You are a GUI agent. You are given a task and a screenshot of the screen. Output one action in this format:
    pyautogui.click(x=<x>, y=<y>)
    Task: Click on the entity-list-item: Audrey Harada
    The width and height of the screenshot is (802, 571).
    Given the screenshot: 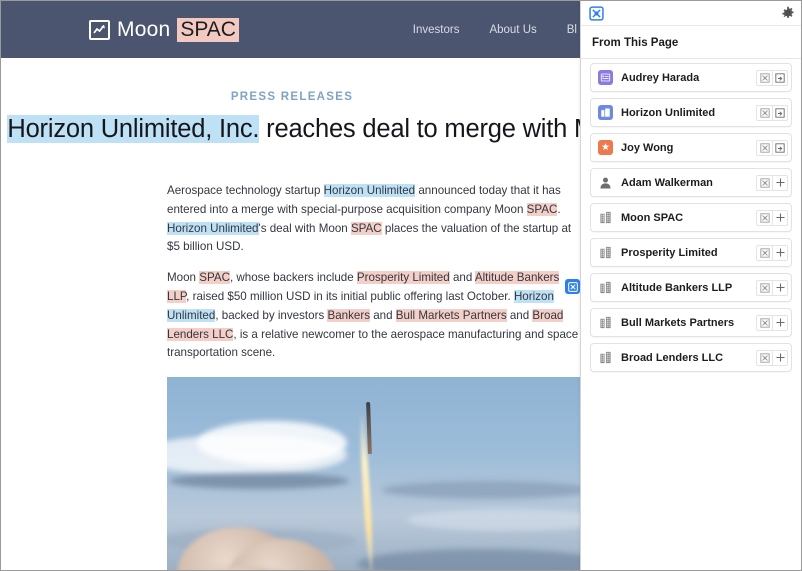 What is the action you would take?
    pyautogui.click(x=691, y=77)
    